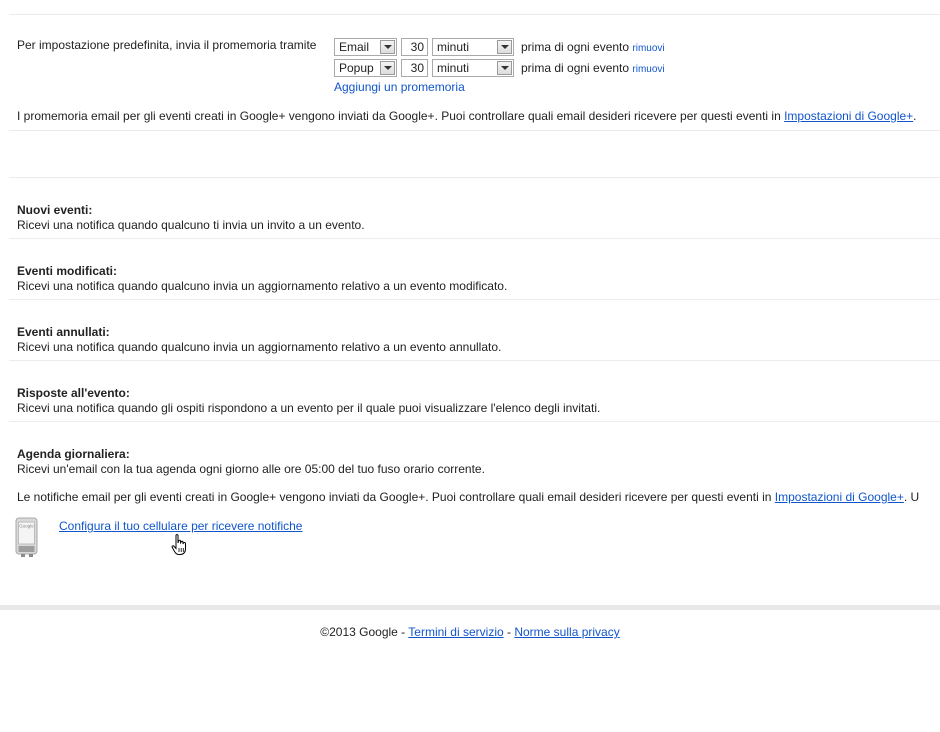 The image size is (940, 732). What do you see at coordinates (474, 14) in the screenshot?
I see `top-divider` at bounding box center [474, 14].